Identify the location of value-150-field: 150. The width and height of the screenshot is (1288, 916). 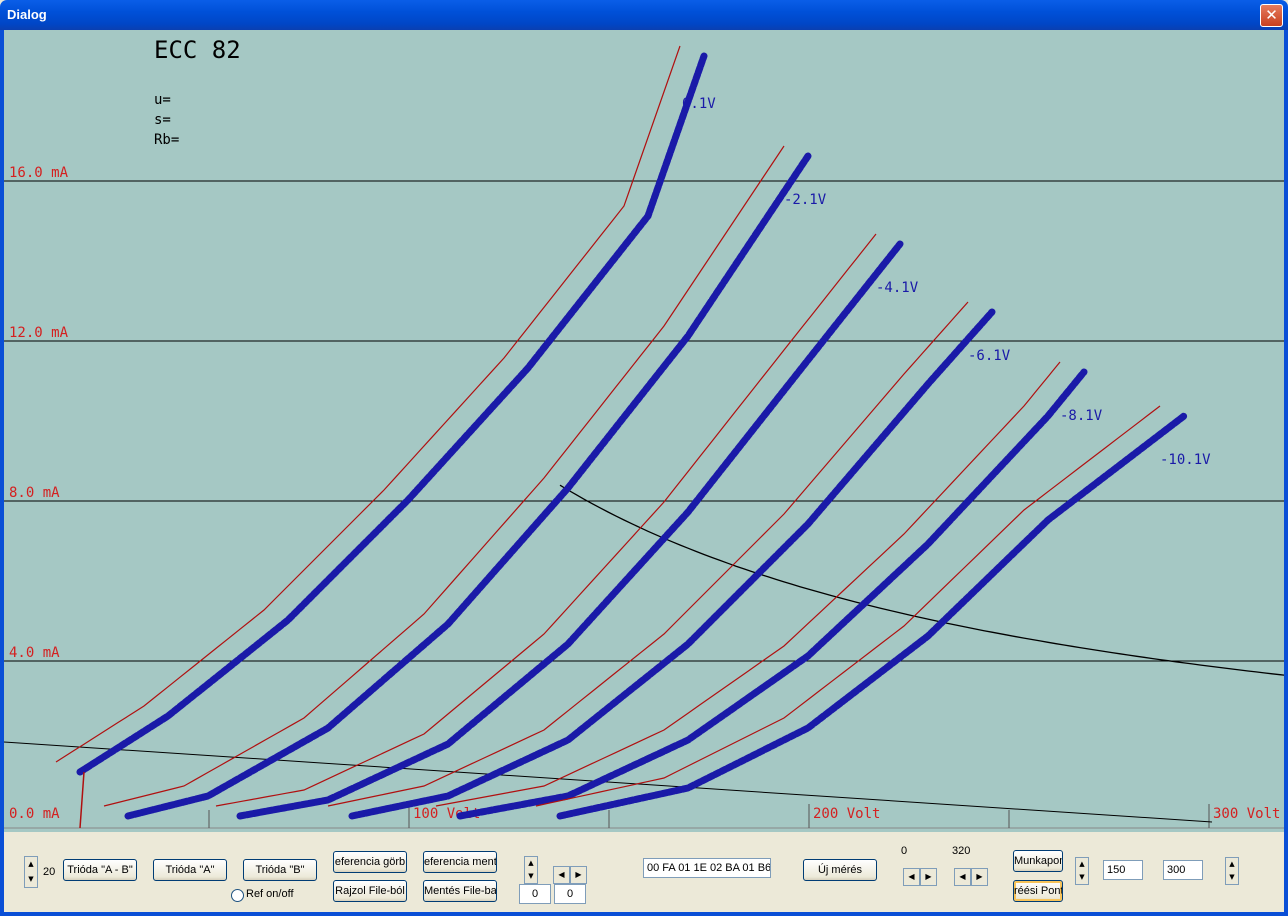
(1123, 870).